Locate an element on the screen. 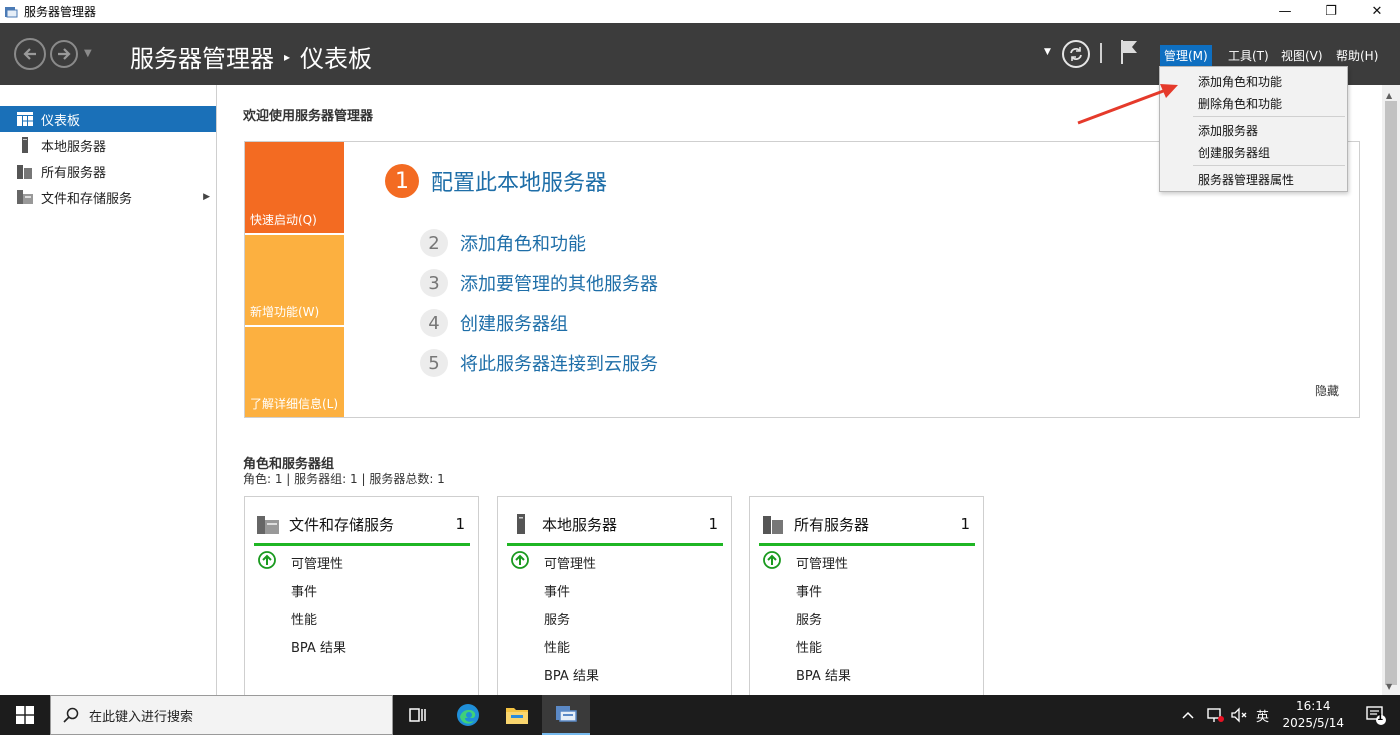 The width and height of the screenshot is (1400, 735). step-number: 2 is located at coordinates (434, 243).